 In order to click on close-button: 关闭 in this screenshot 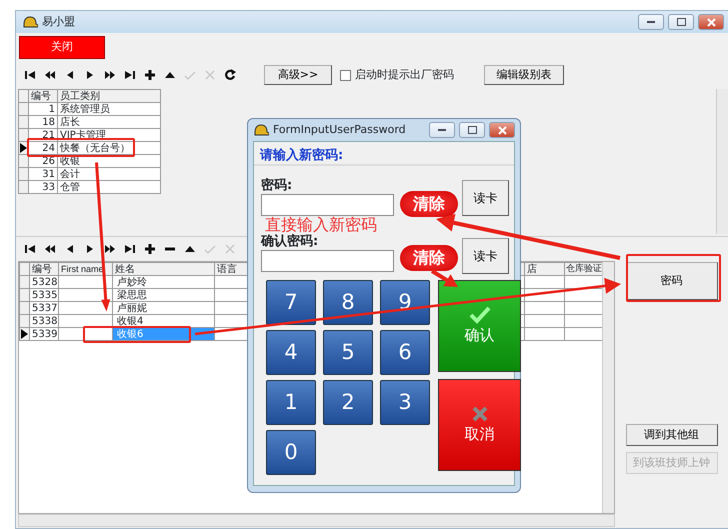, I will do `click(62, 47)`.